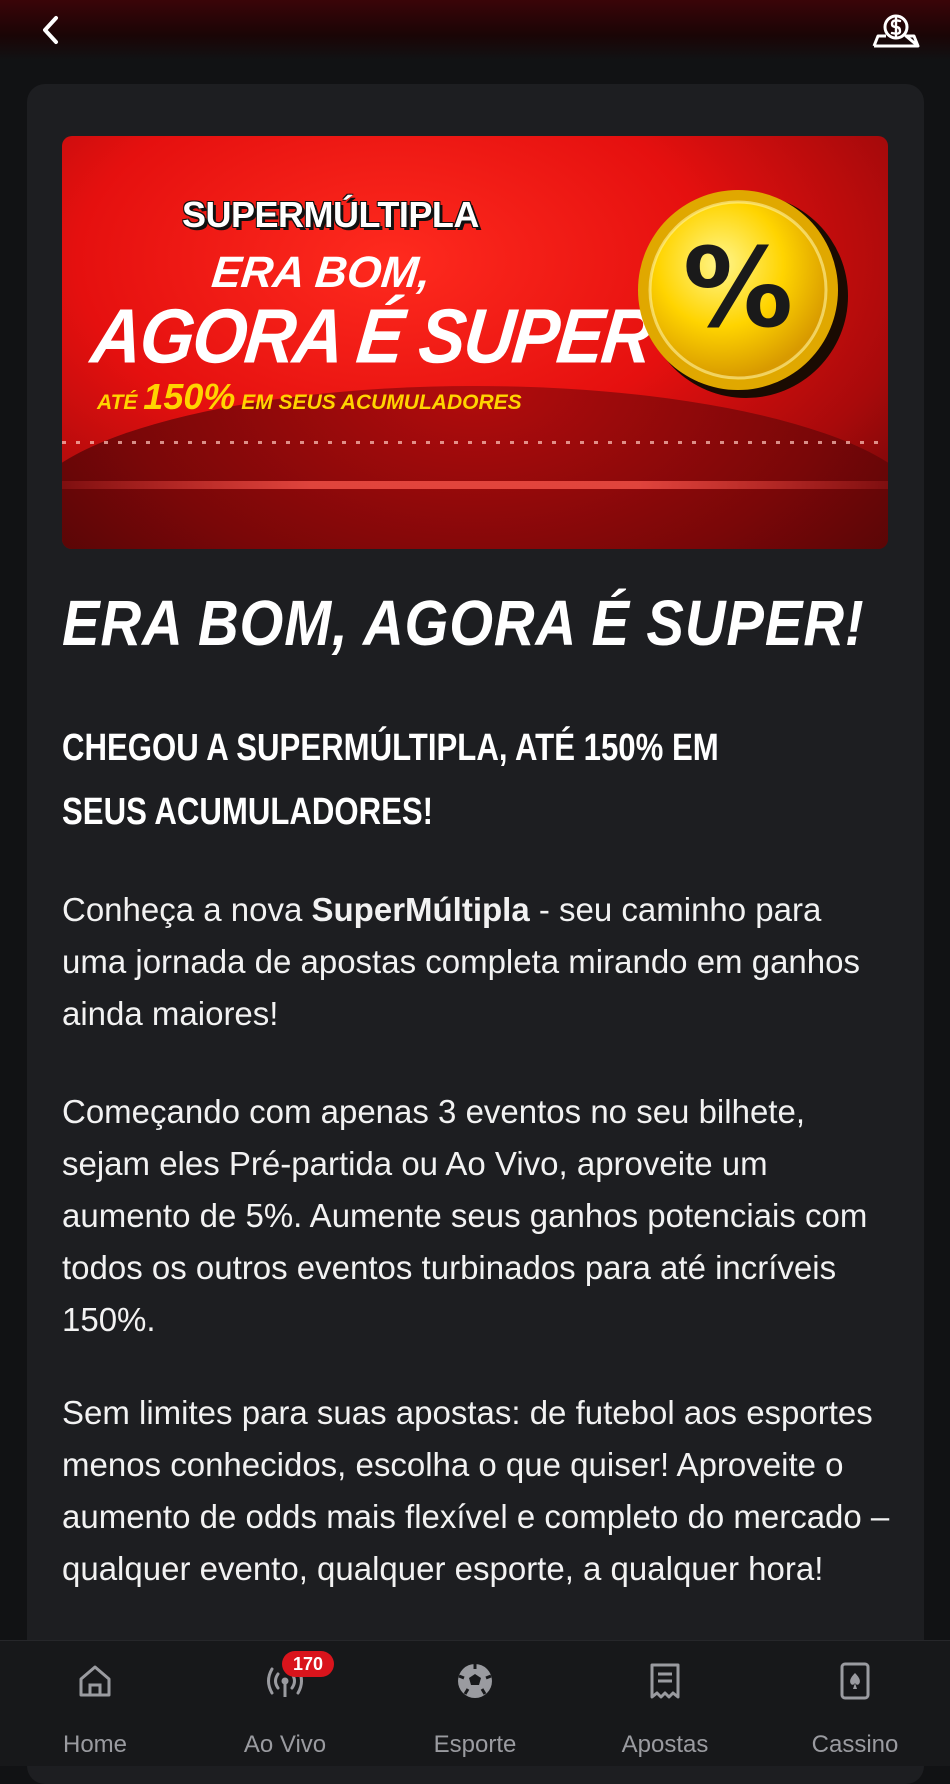  Describe the element at coordinates (475, 30) in the screenshot. I see `top-bar` at that location.